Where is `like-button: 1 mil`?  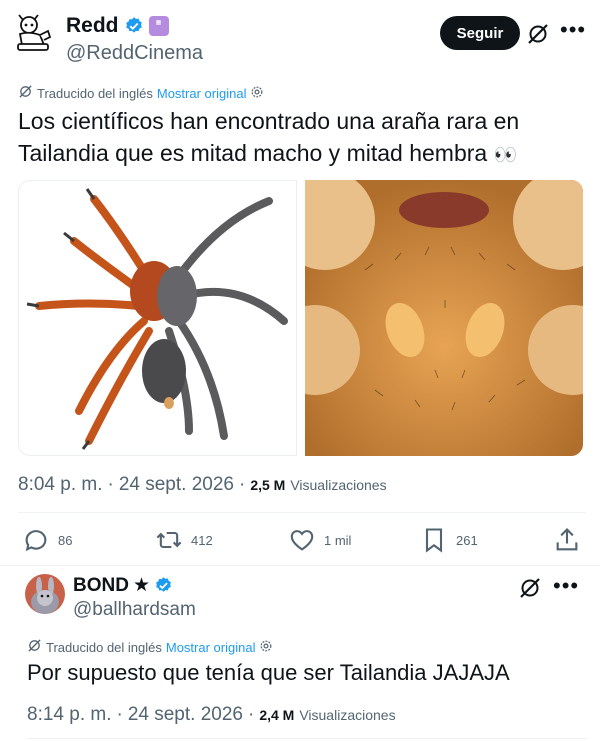
like-button: 1 mil is located at coordinates (319, 540).